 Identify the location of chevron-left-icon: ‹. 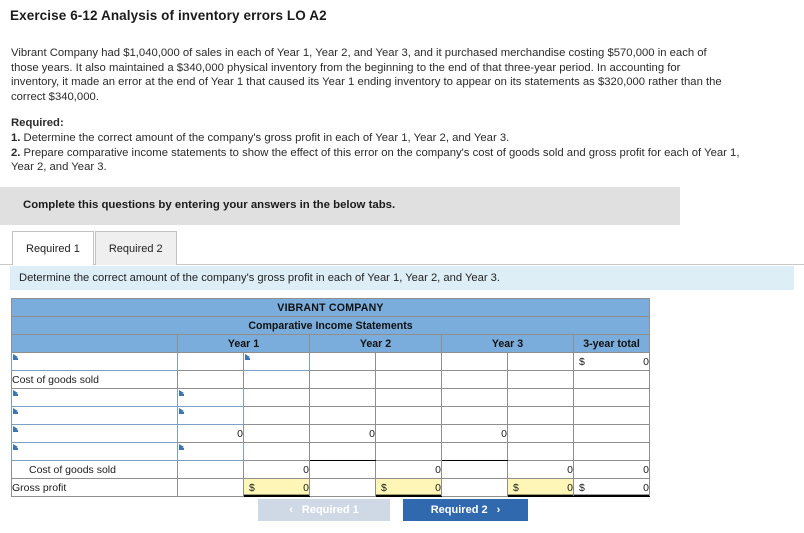
(291, 509).